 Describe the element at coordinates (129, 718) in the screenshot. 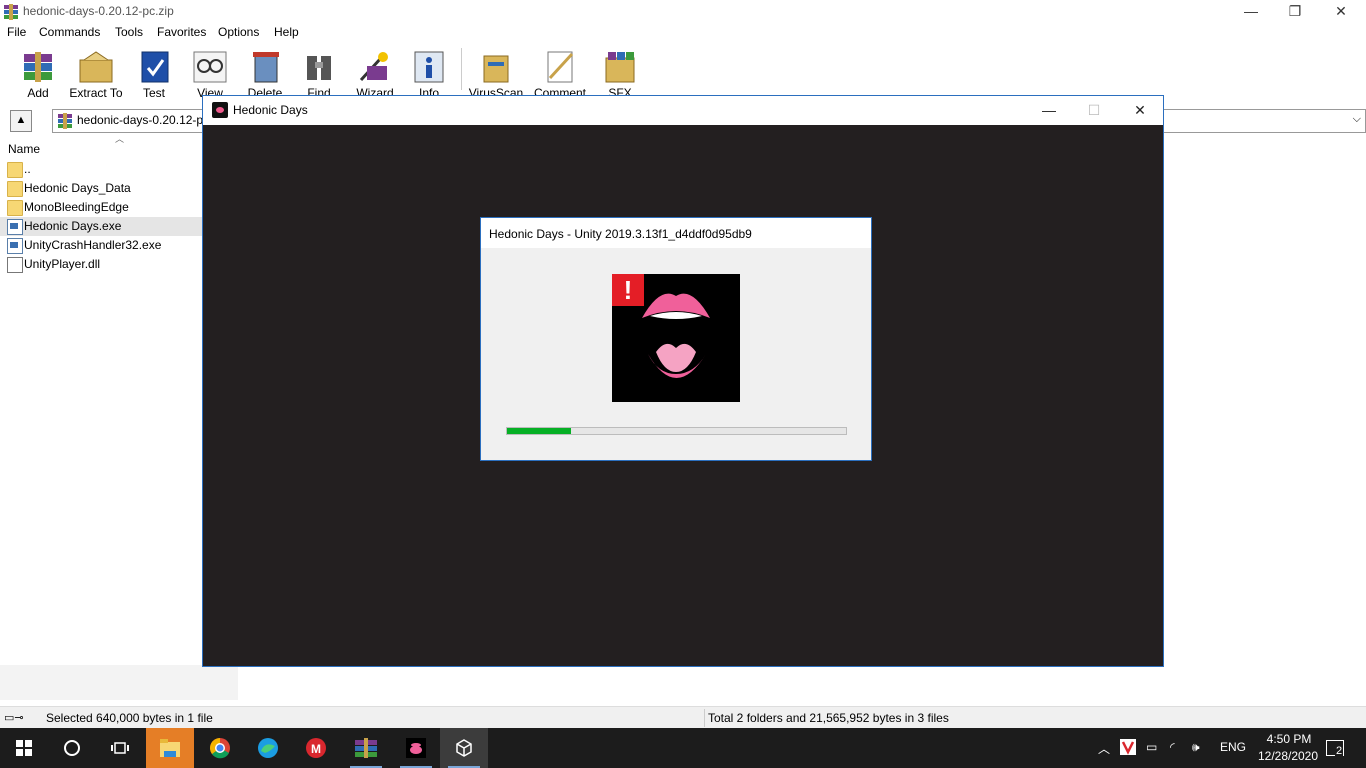

I see `status-selected: Selected 640,000 bytes in 1 file` at that location.